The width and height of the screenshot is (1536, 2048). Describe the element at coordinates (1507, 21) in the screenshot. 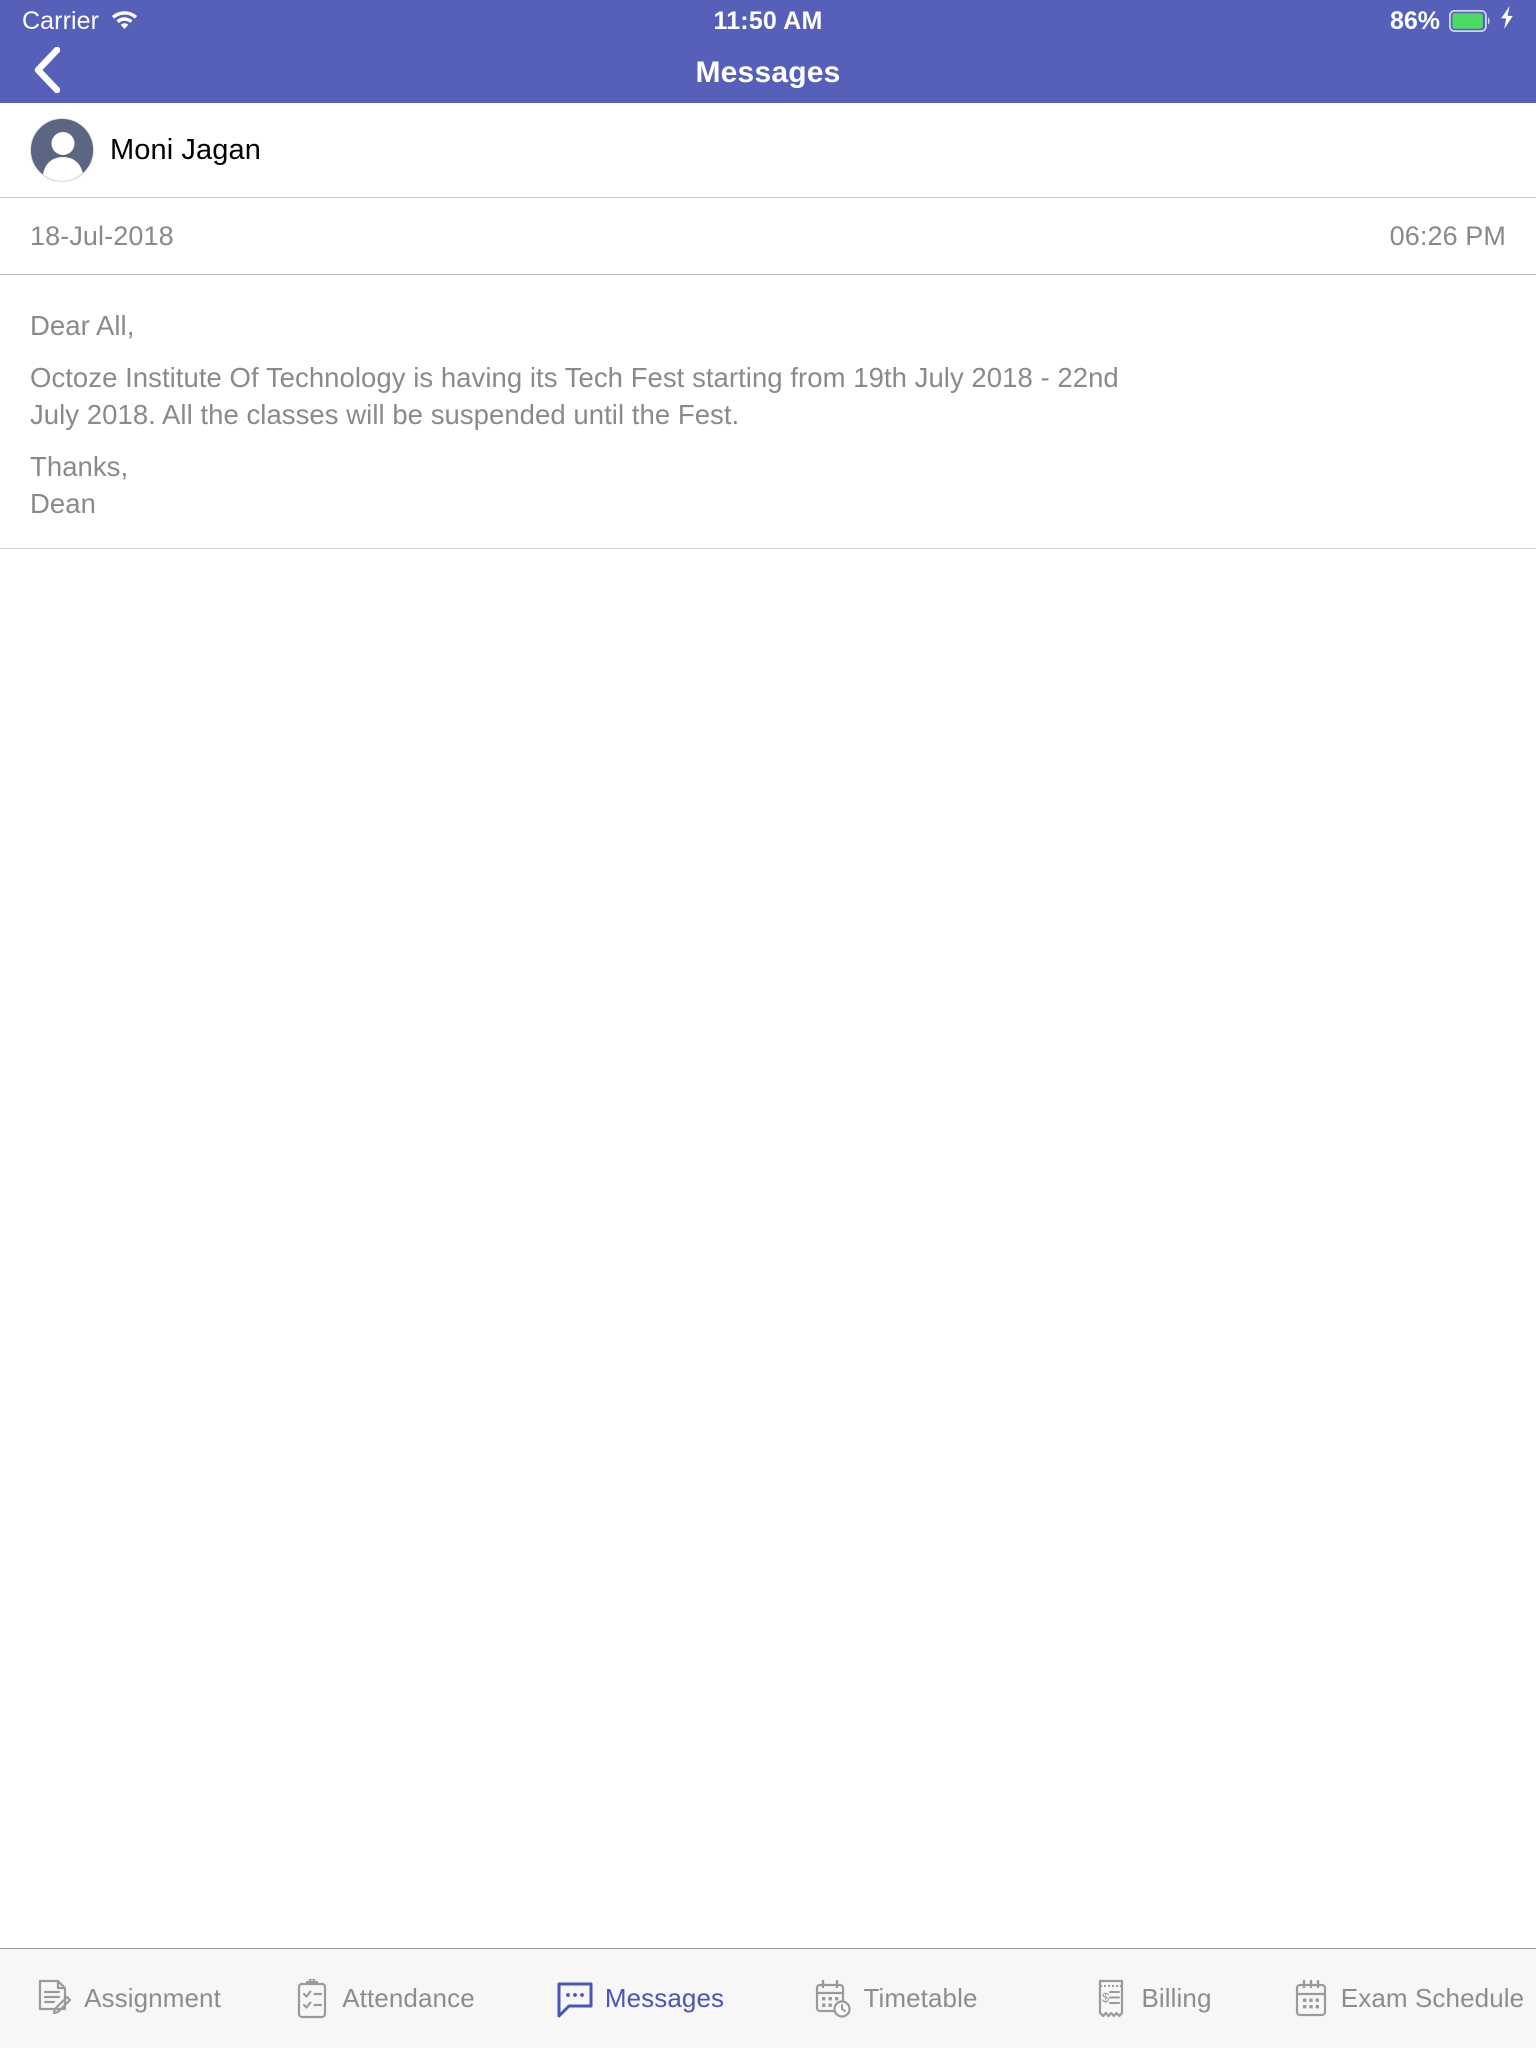

I see `lightning-bolt-icon` at that location.